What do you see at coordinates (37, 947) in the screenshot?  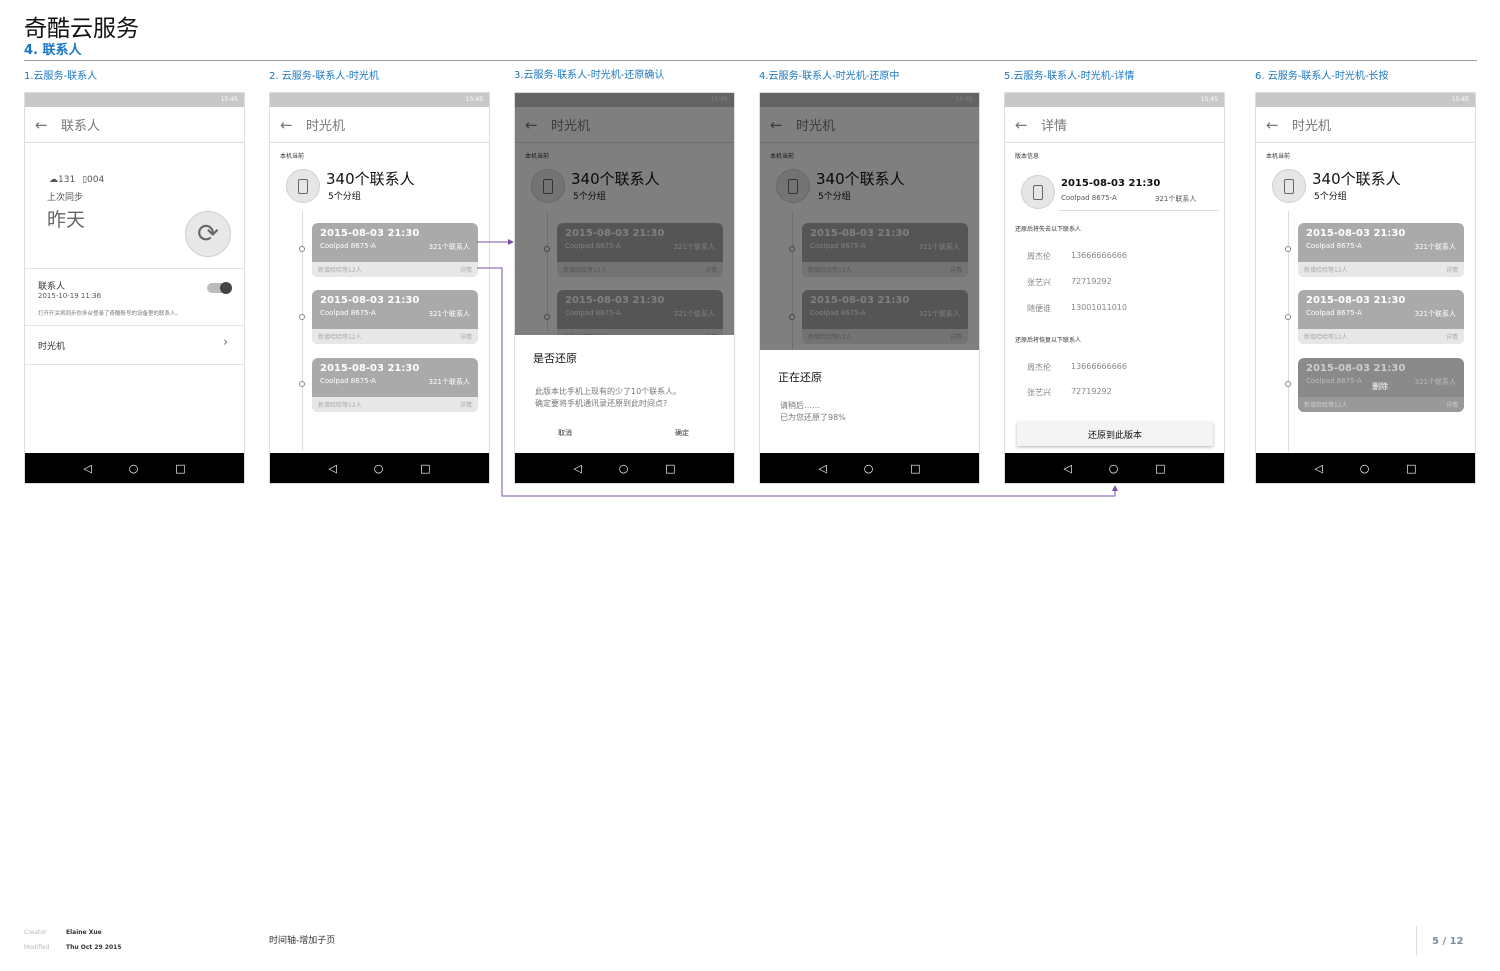 I see `modified-label: Modified` at bounding box center [37, 947].